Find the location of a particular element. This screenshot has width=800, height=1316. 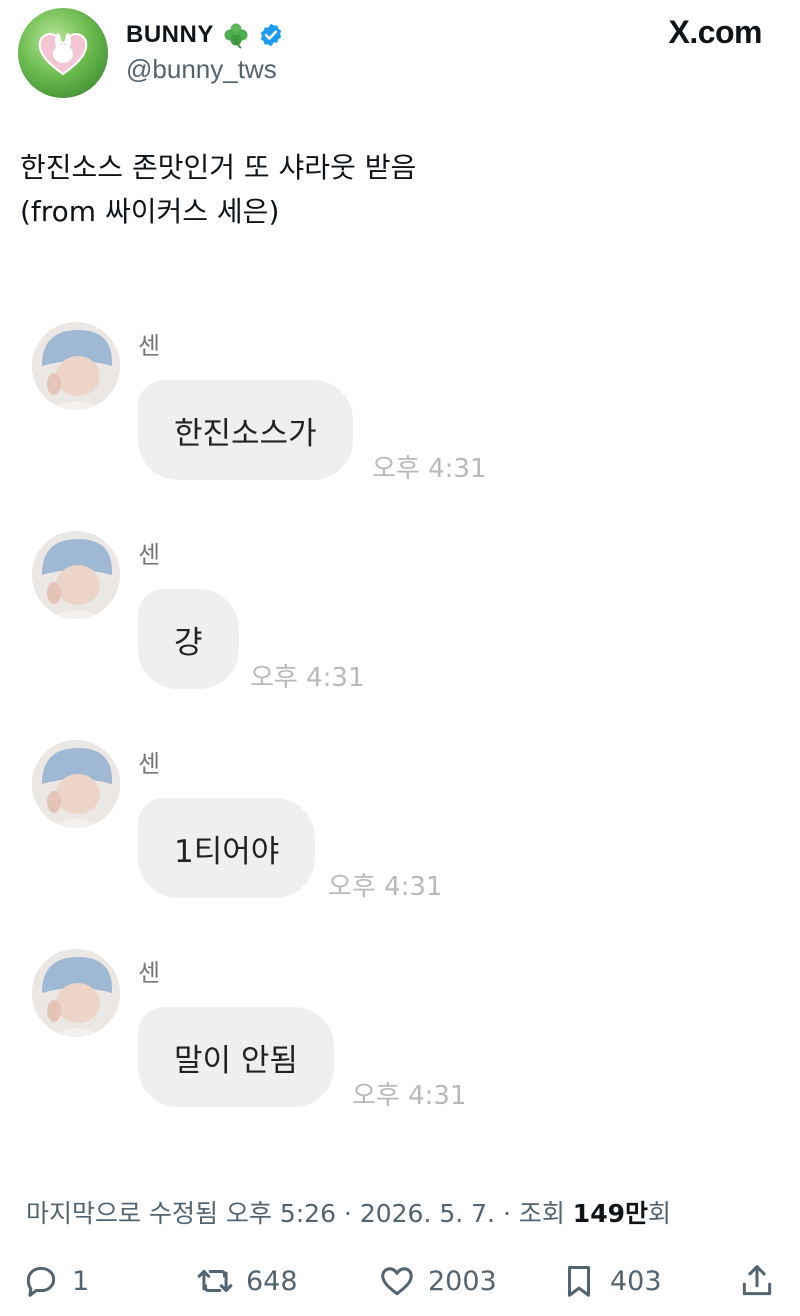

reply-button: 1 is located at coordinates (55, 1281).